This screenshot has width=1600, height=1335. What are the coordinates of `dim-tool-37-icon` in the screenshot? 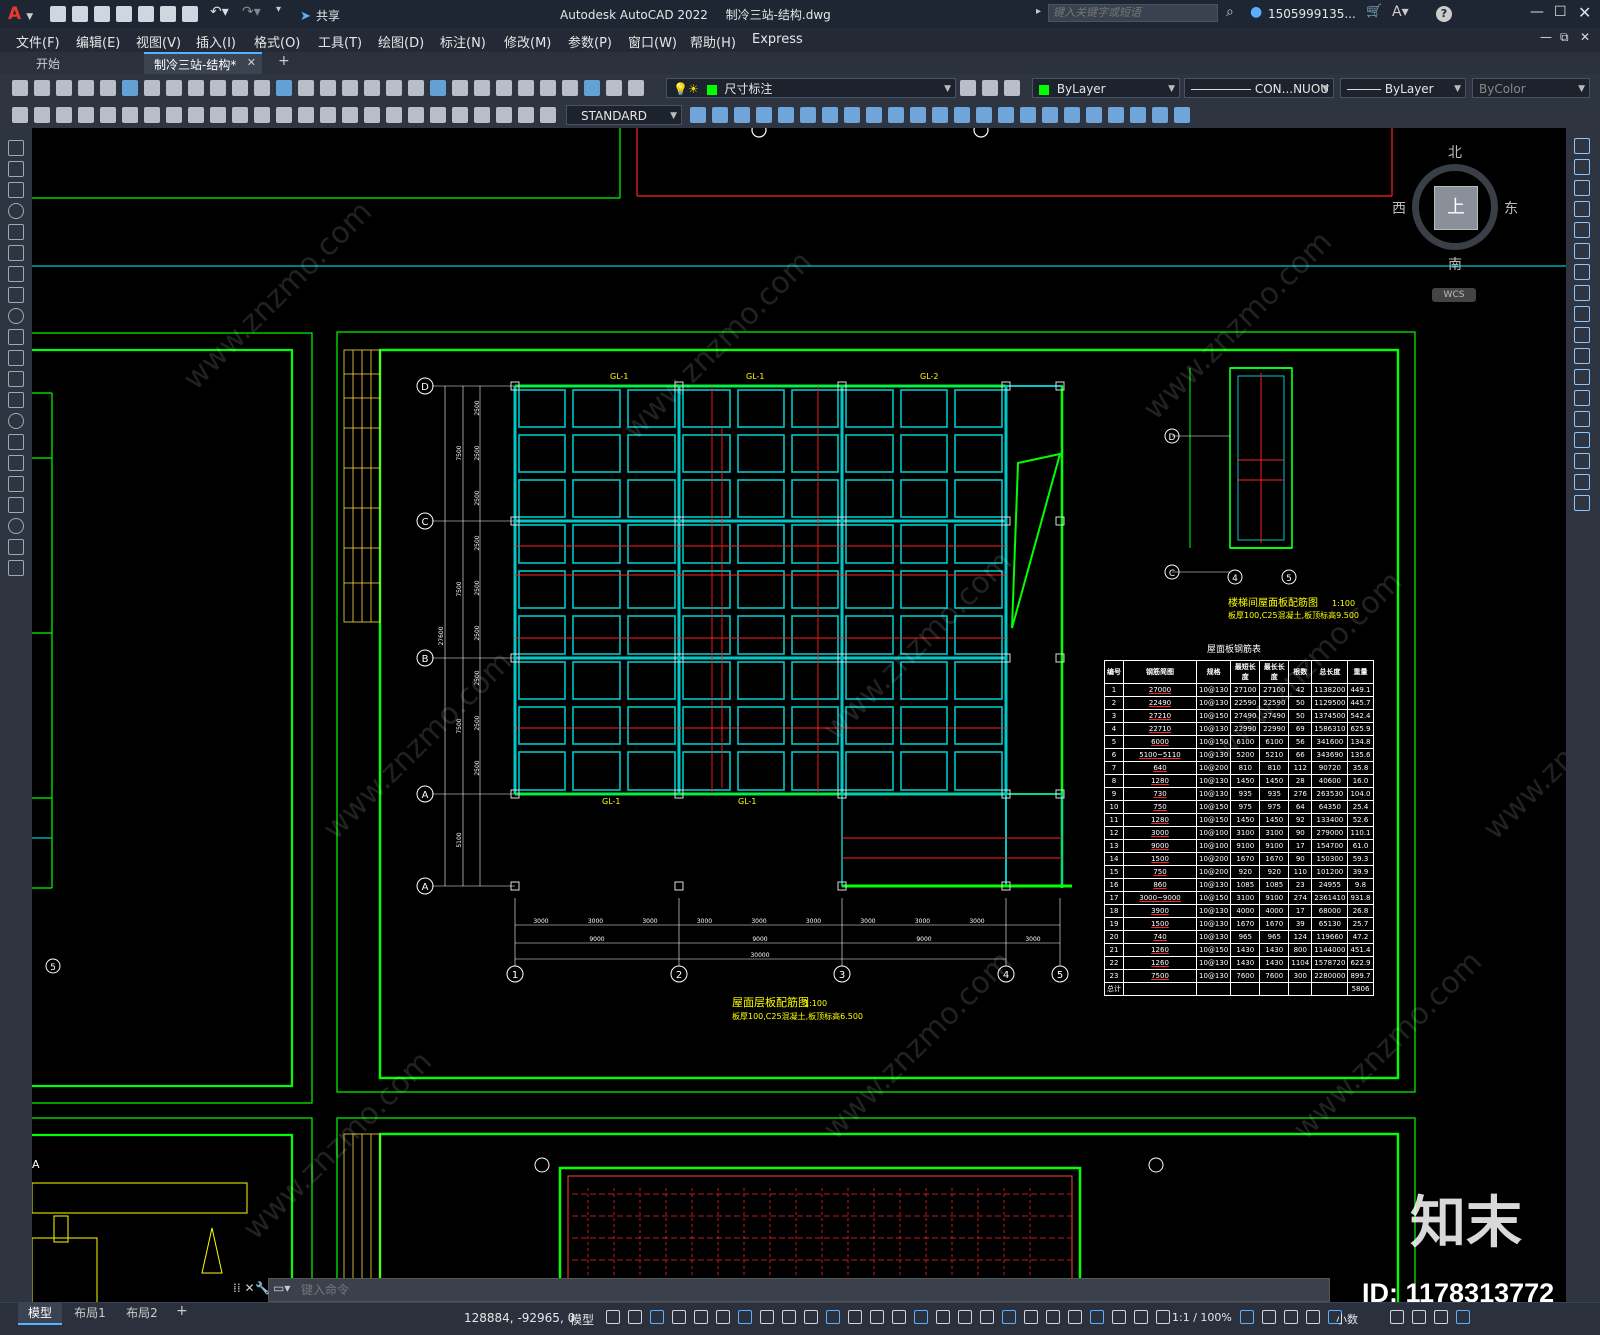 It's located at (962, 115).